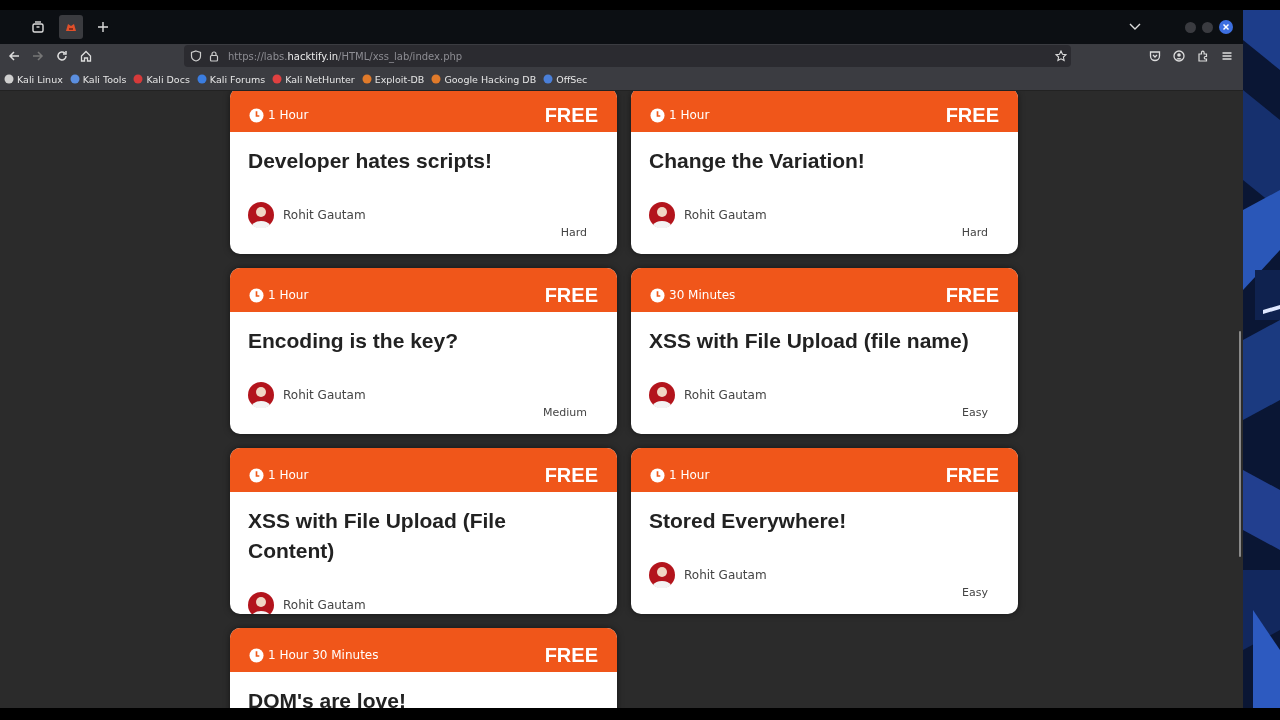 This screenshot has height=720, width=1280. Describe the element at coordinates (423, 668) in the screenshot. I see `course-card: 1 Hour 30 Minutes FREE DOM's are love!` at that location.